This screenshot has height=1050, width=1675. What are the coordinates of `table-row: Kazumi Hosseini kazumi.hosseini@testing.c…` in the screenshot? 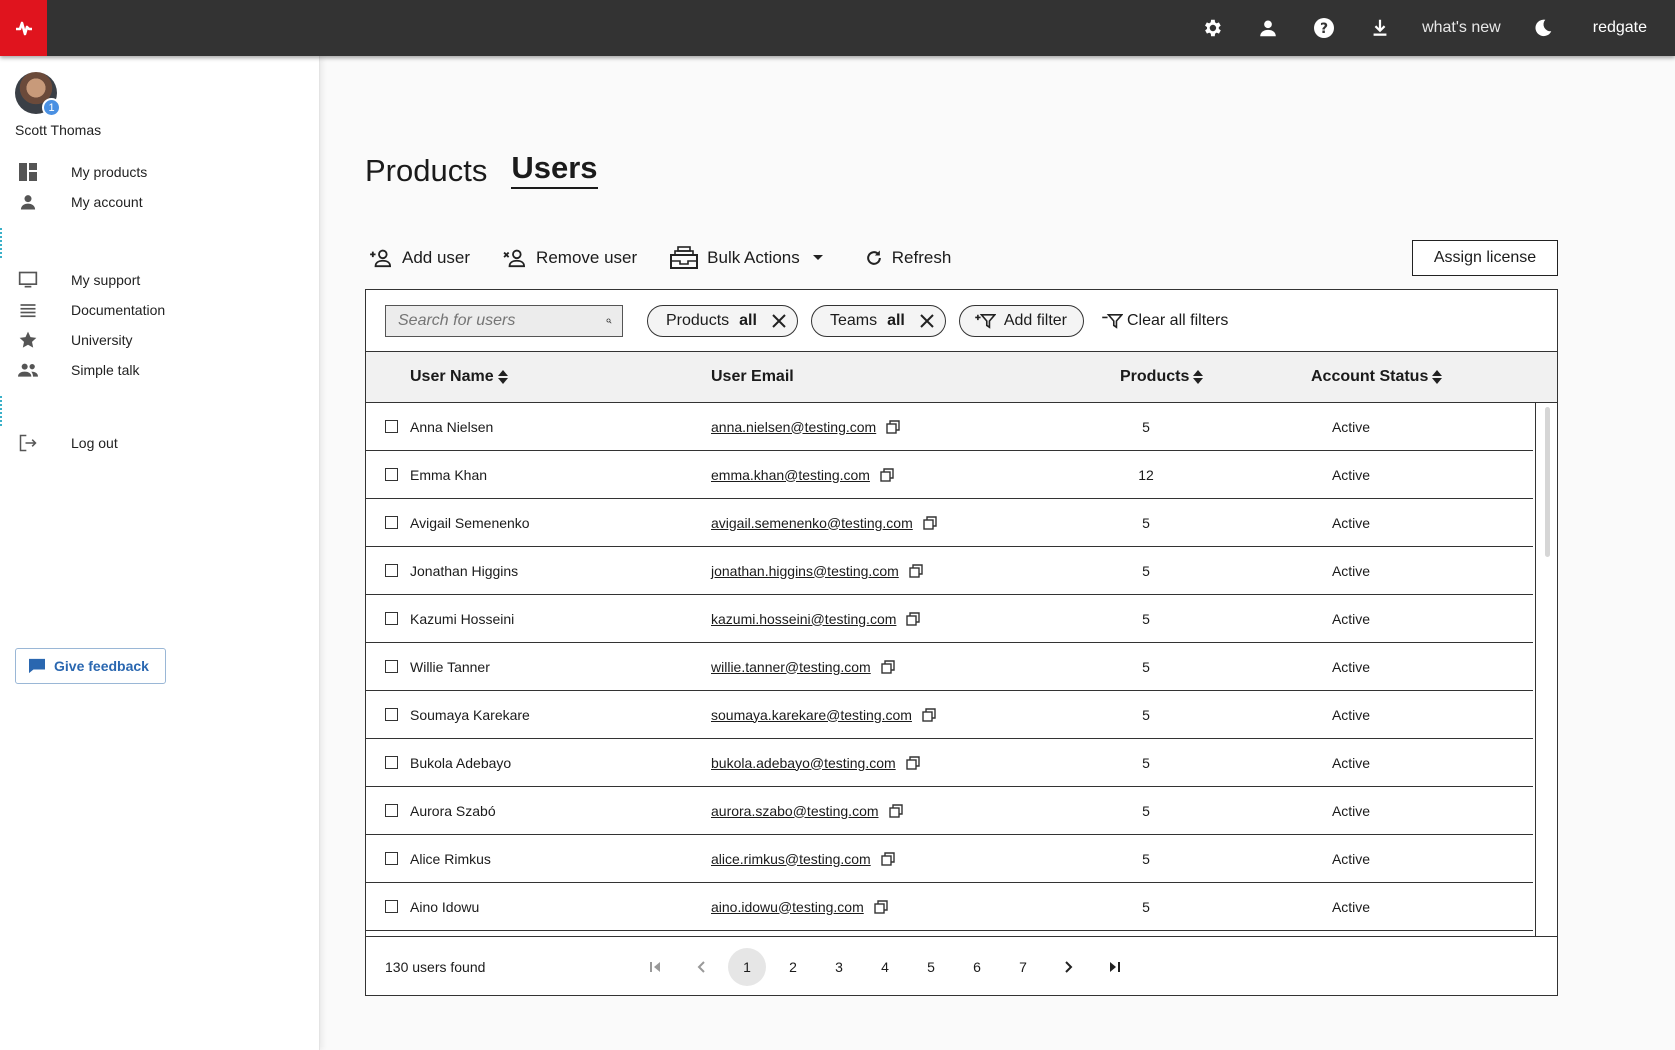 It's located at (949, 619).